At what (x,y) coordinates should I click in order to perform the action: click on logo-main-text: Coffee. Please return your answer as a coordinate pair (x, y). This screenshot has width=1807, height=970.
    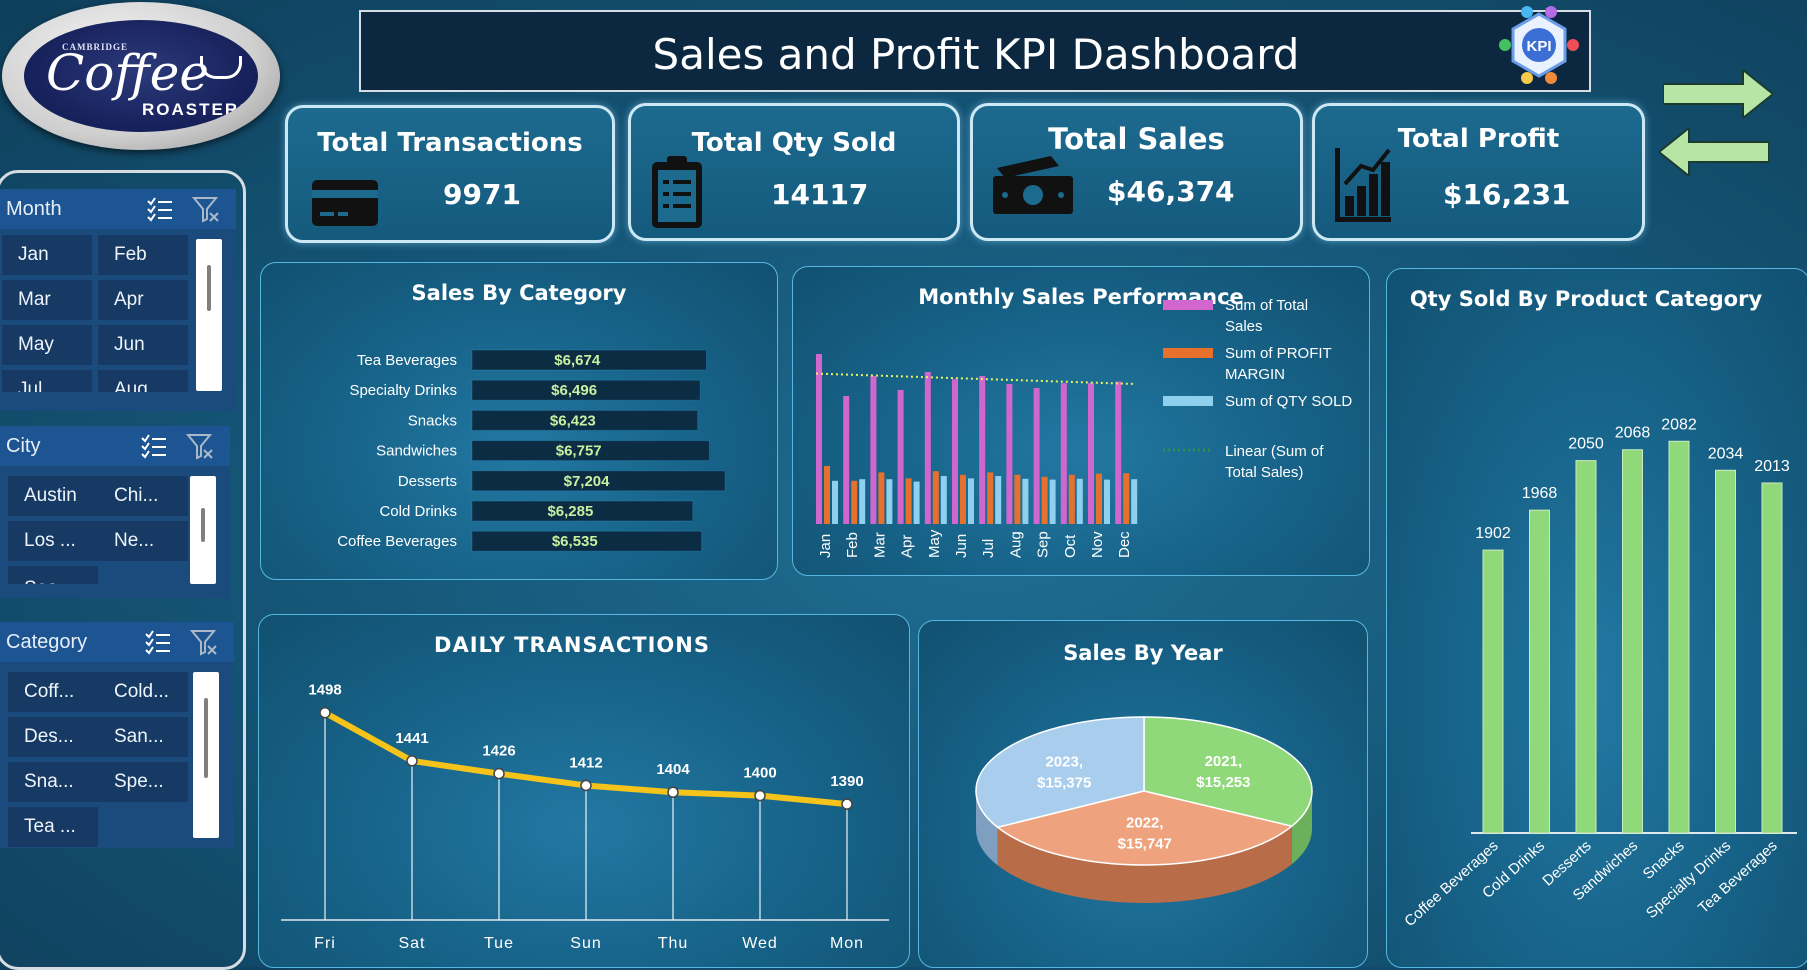
    Looking at the image, I should click on (127, 73).